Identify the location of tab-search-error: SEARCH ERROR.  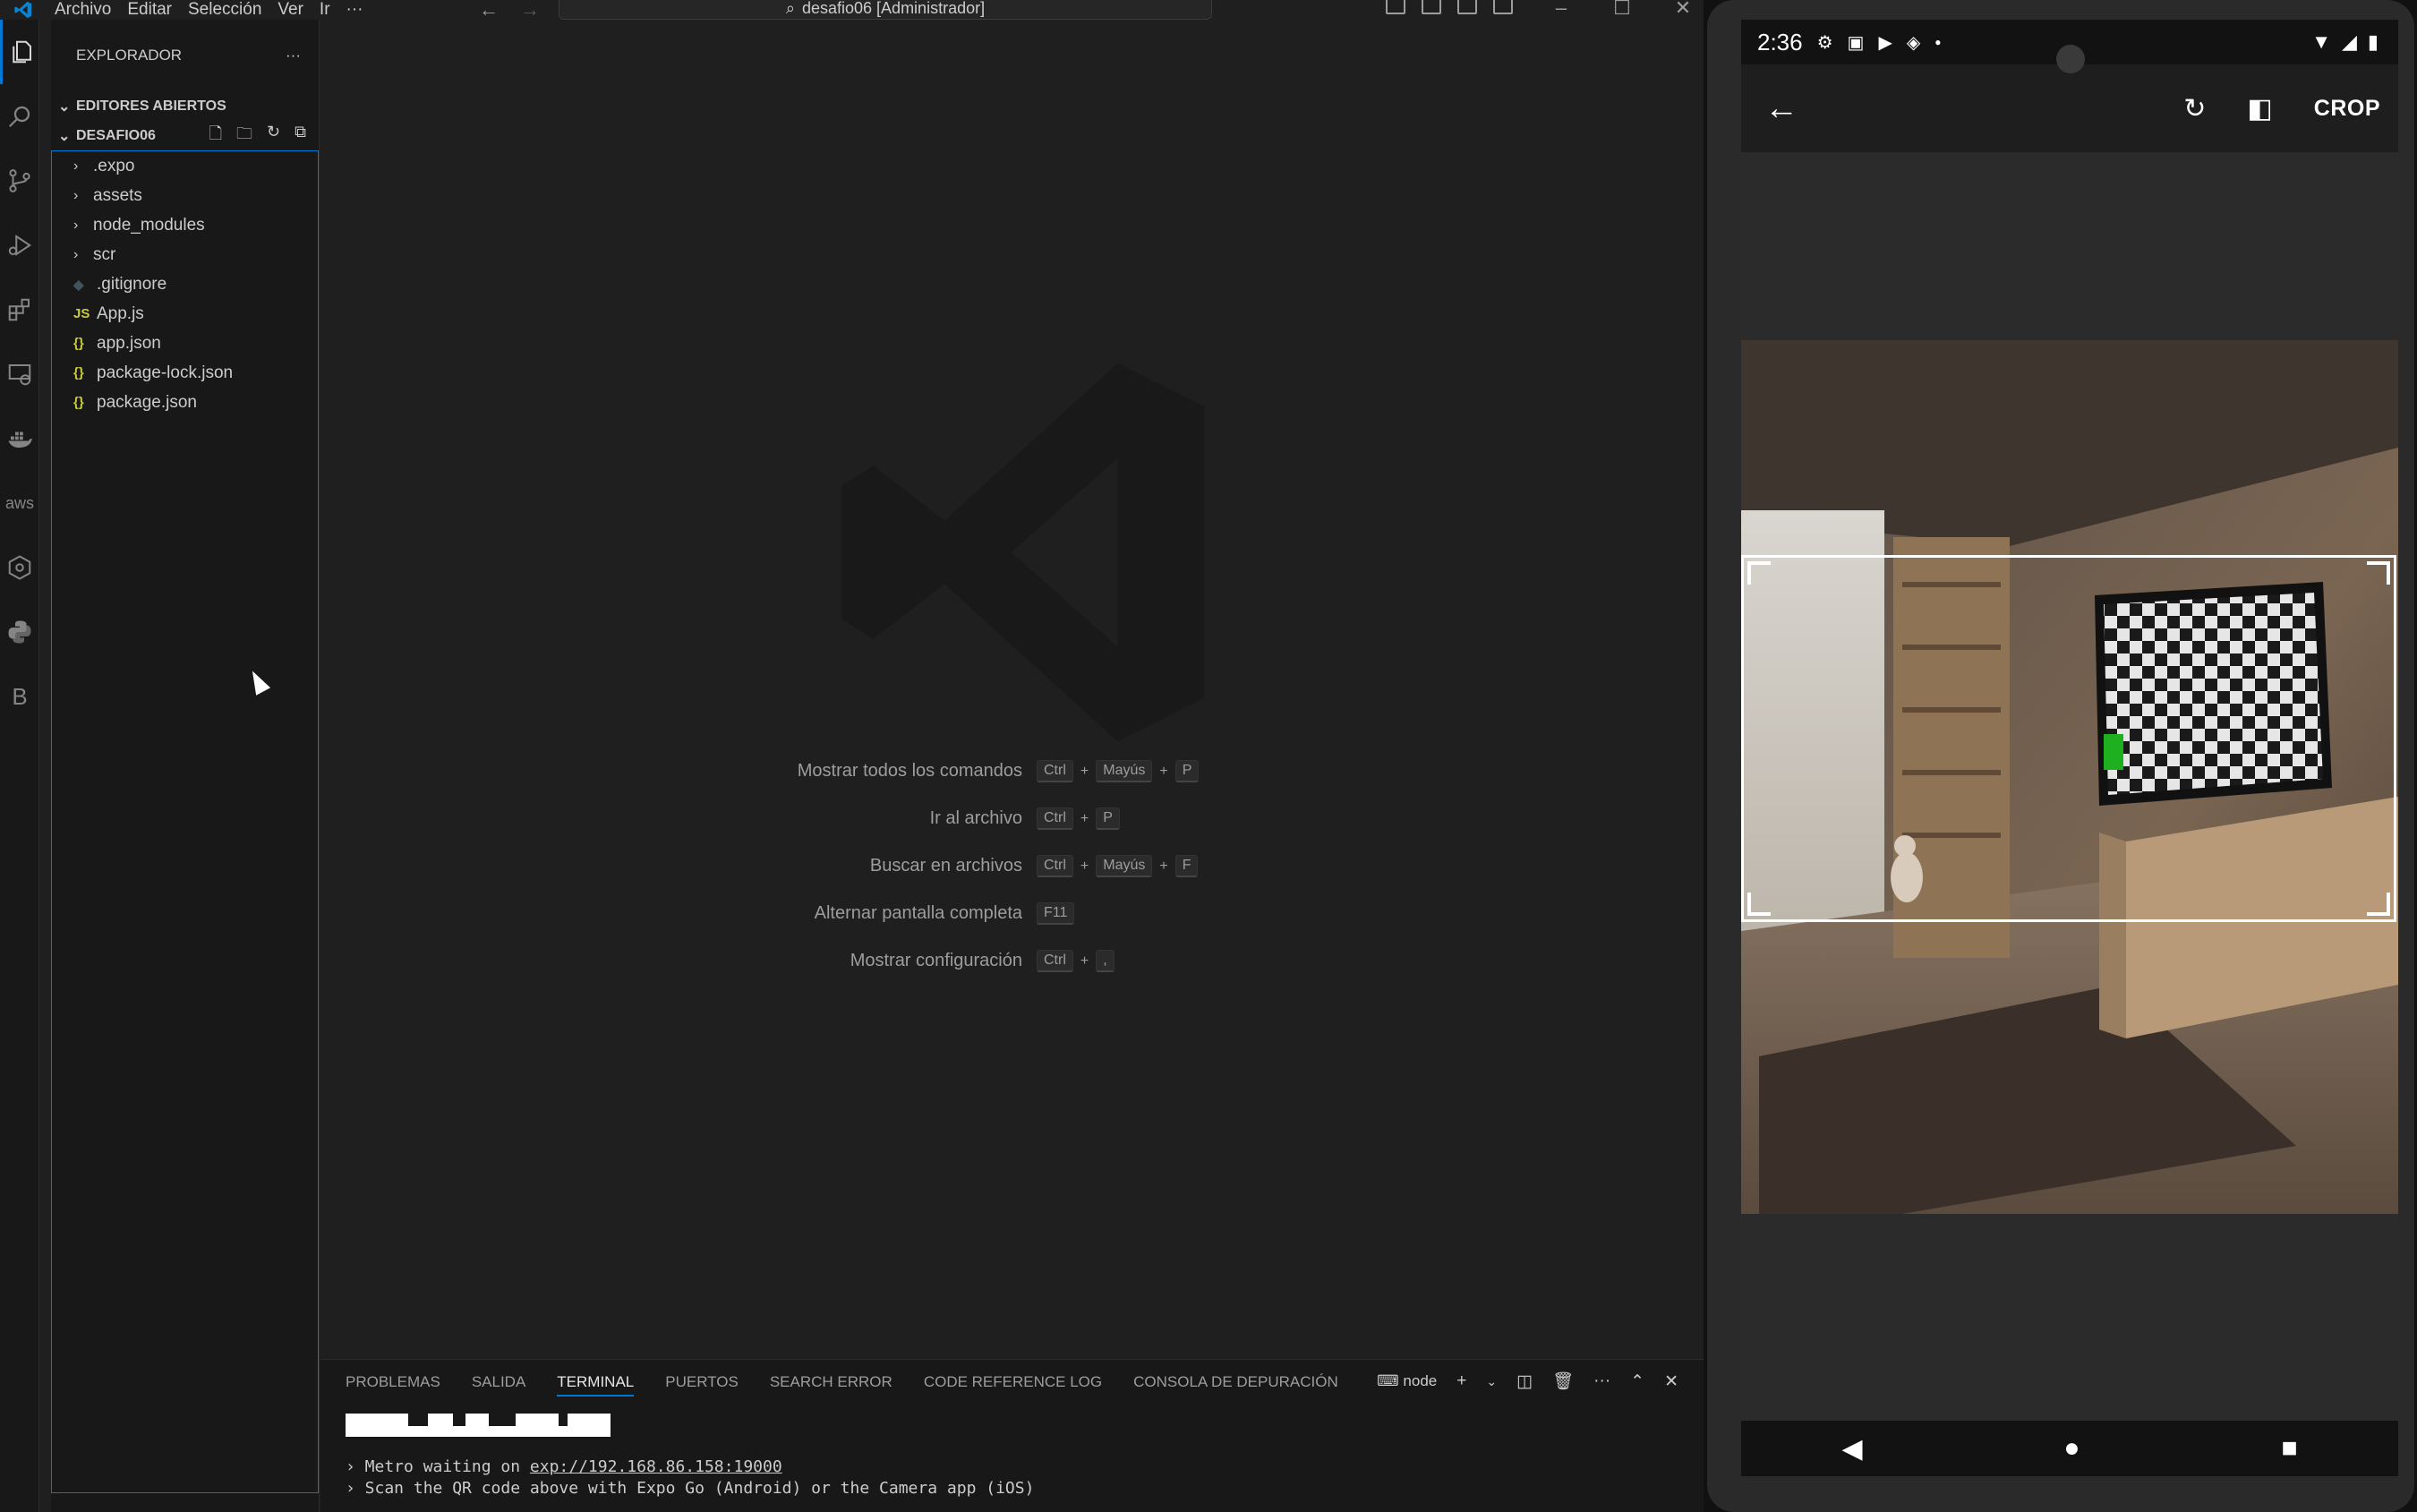
(831, 1382).